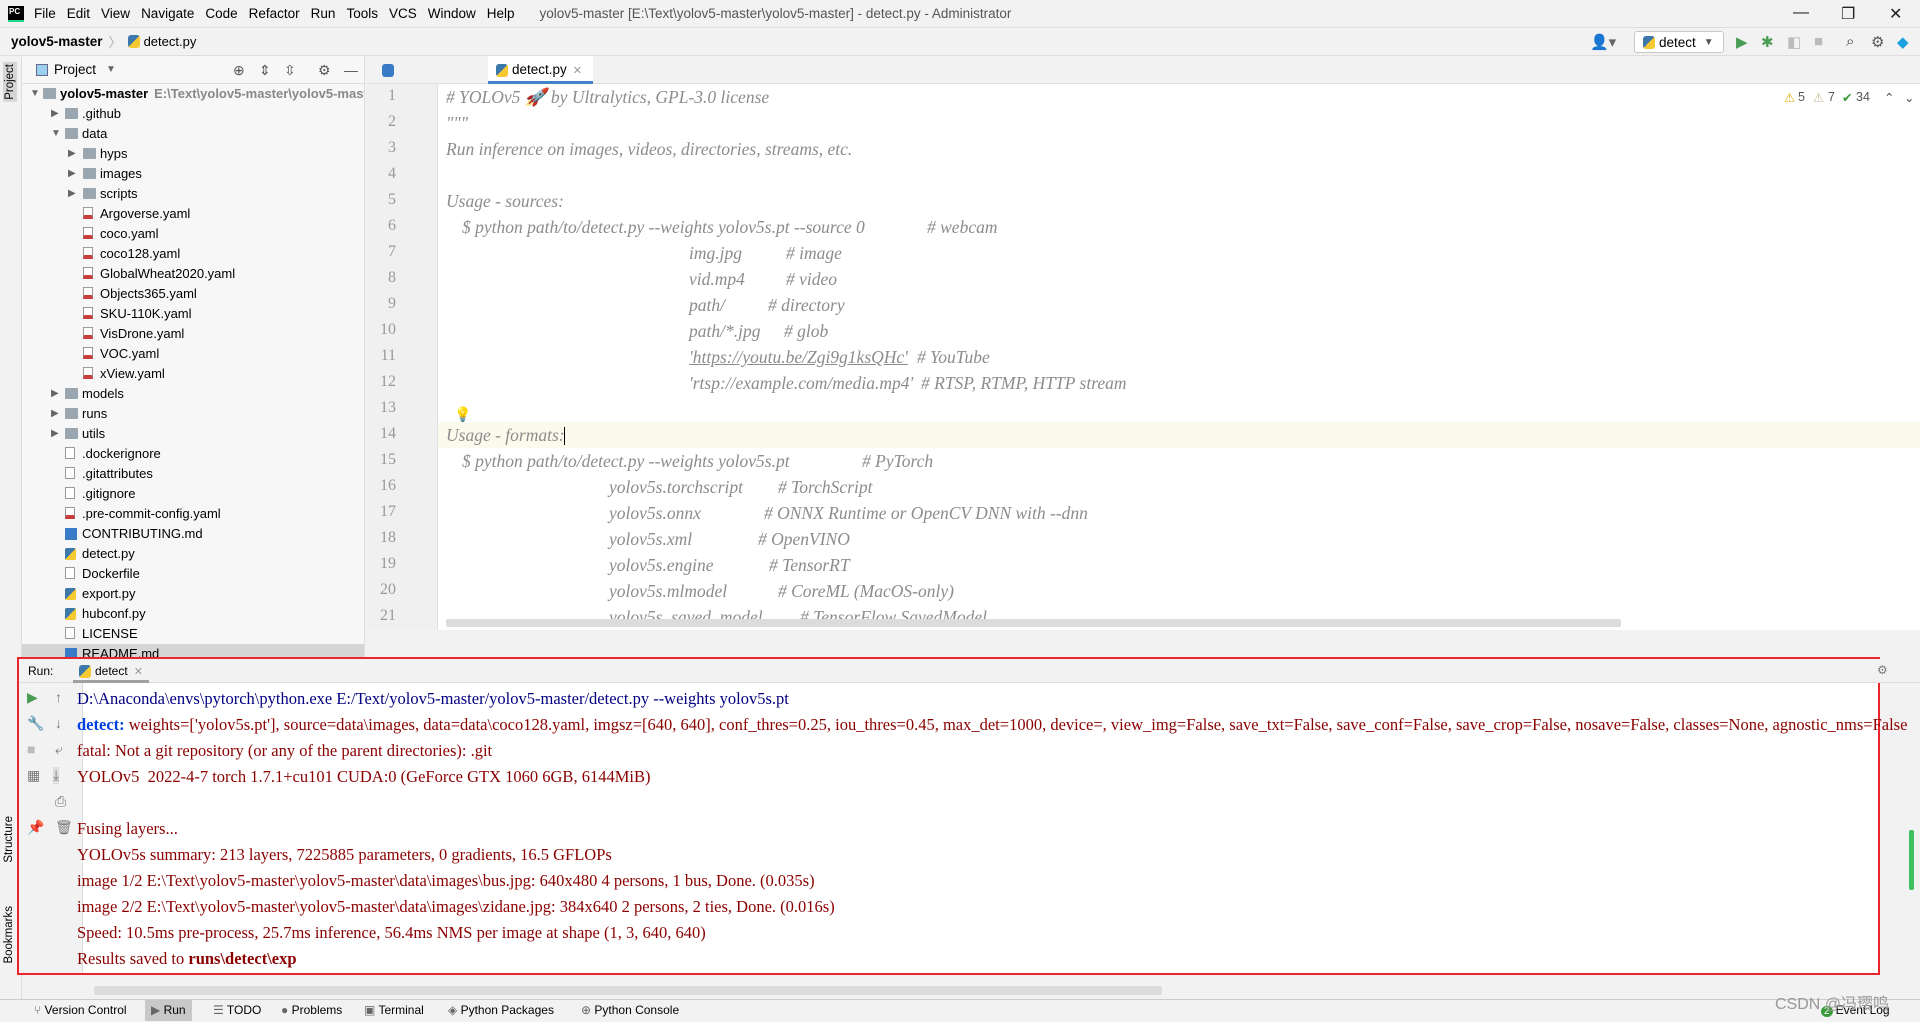  What do you see at coordinates (362, 13) in the screenshot?
I see `menu-tools: Tools` at bounding box center [362, 13].